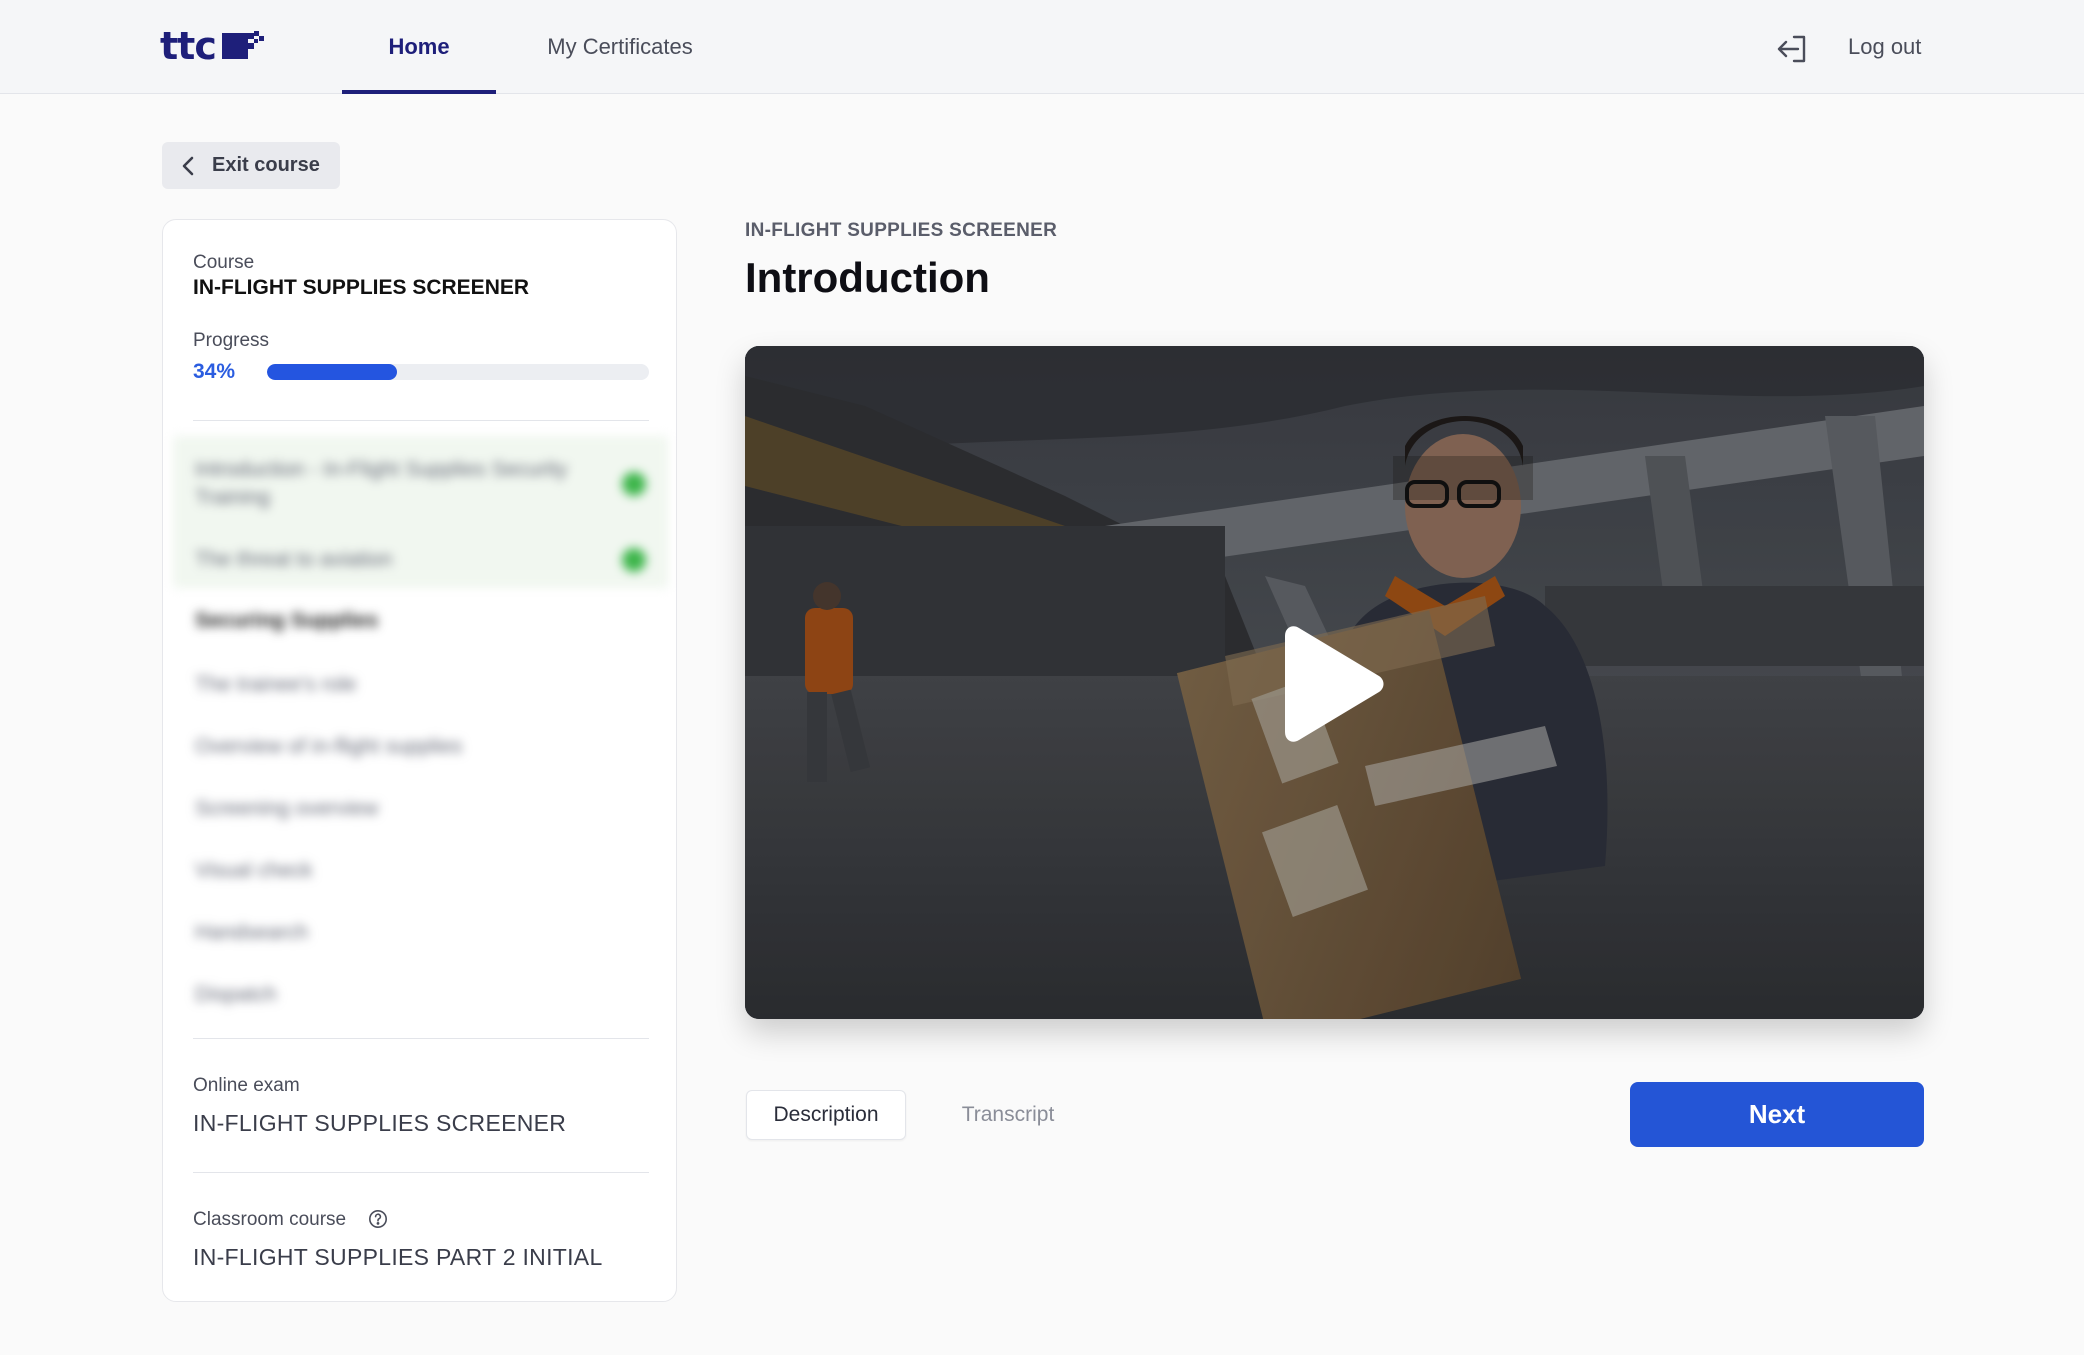  Describe the element at coordinates (378, 1219) in the screenshot. I see `help-circle-icon` at that location.